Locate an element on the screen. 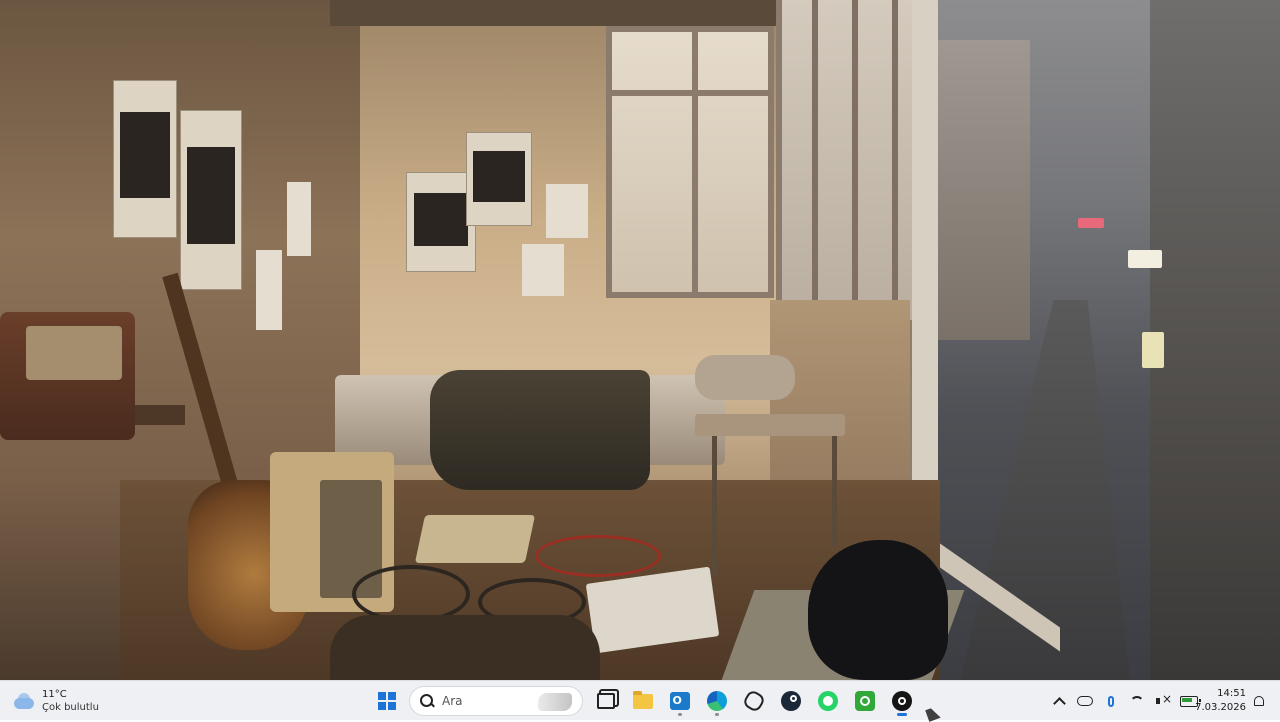 This screenshot has width=1280, height=722. wallpaper-neon-sign is located at coordinates (1091, 223).